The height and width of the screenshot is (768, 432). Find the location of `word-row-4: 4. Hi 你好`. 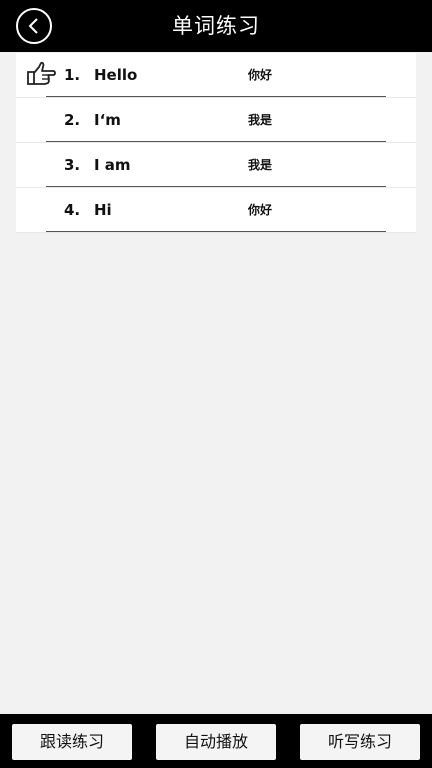

word-row-4: 4. Hi 你好 is located at coordinates (216, 210).